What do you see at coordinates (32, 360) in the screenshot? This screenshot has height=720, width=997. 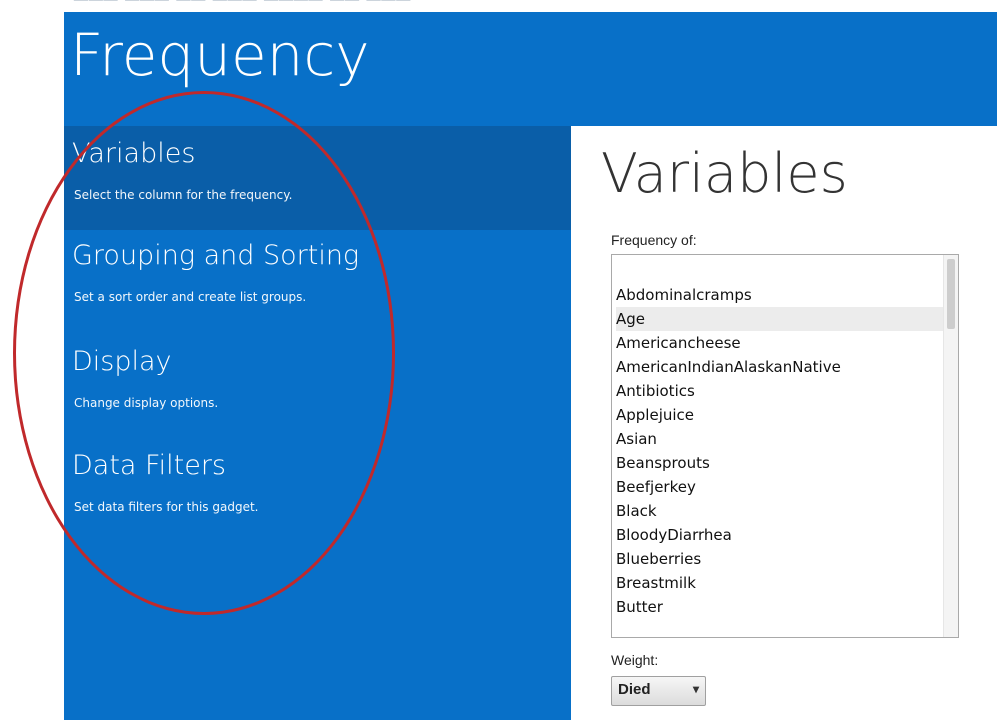 I see `window-gutter` at bounding box center [32, 360].